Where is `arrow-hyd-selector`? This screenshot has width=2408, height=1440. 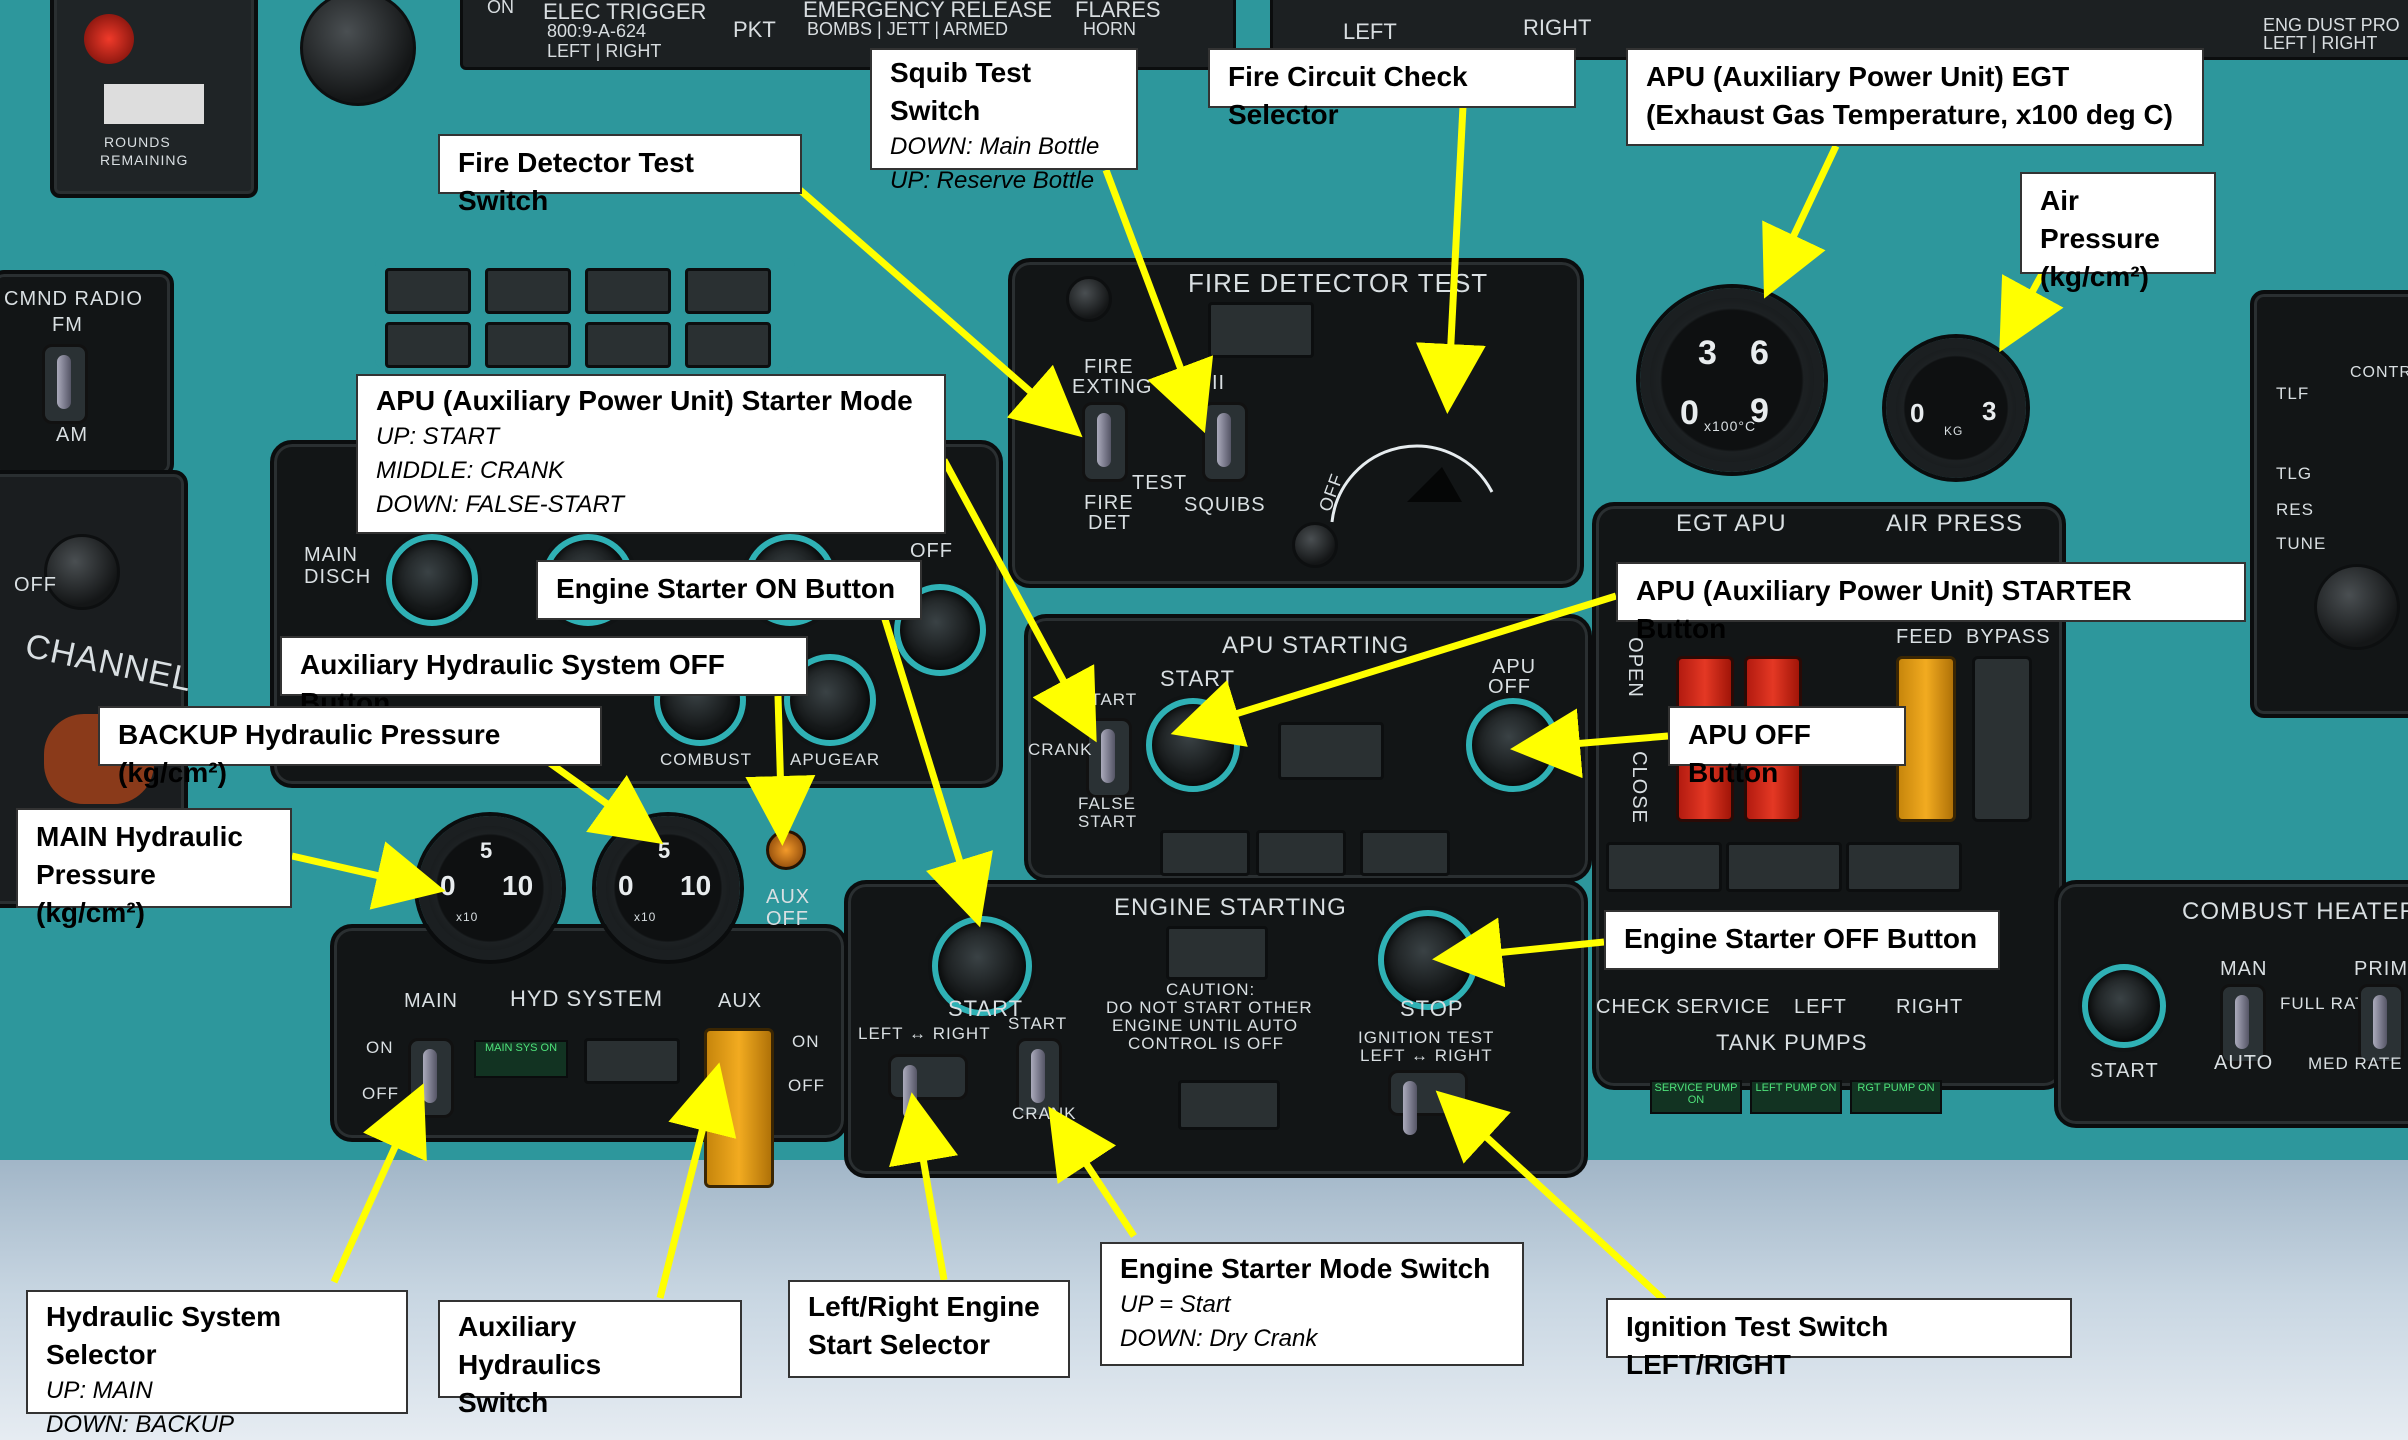 arrow-hyd-selector is located at coordinates (378, 1183).